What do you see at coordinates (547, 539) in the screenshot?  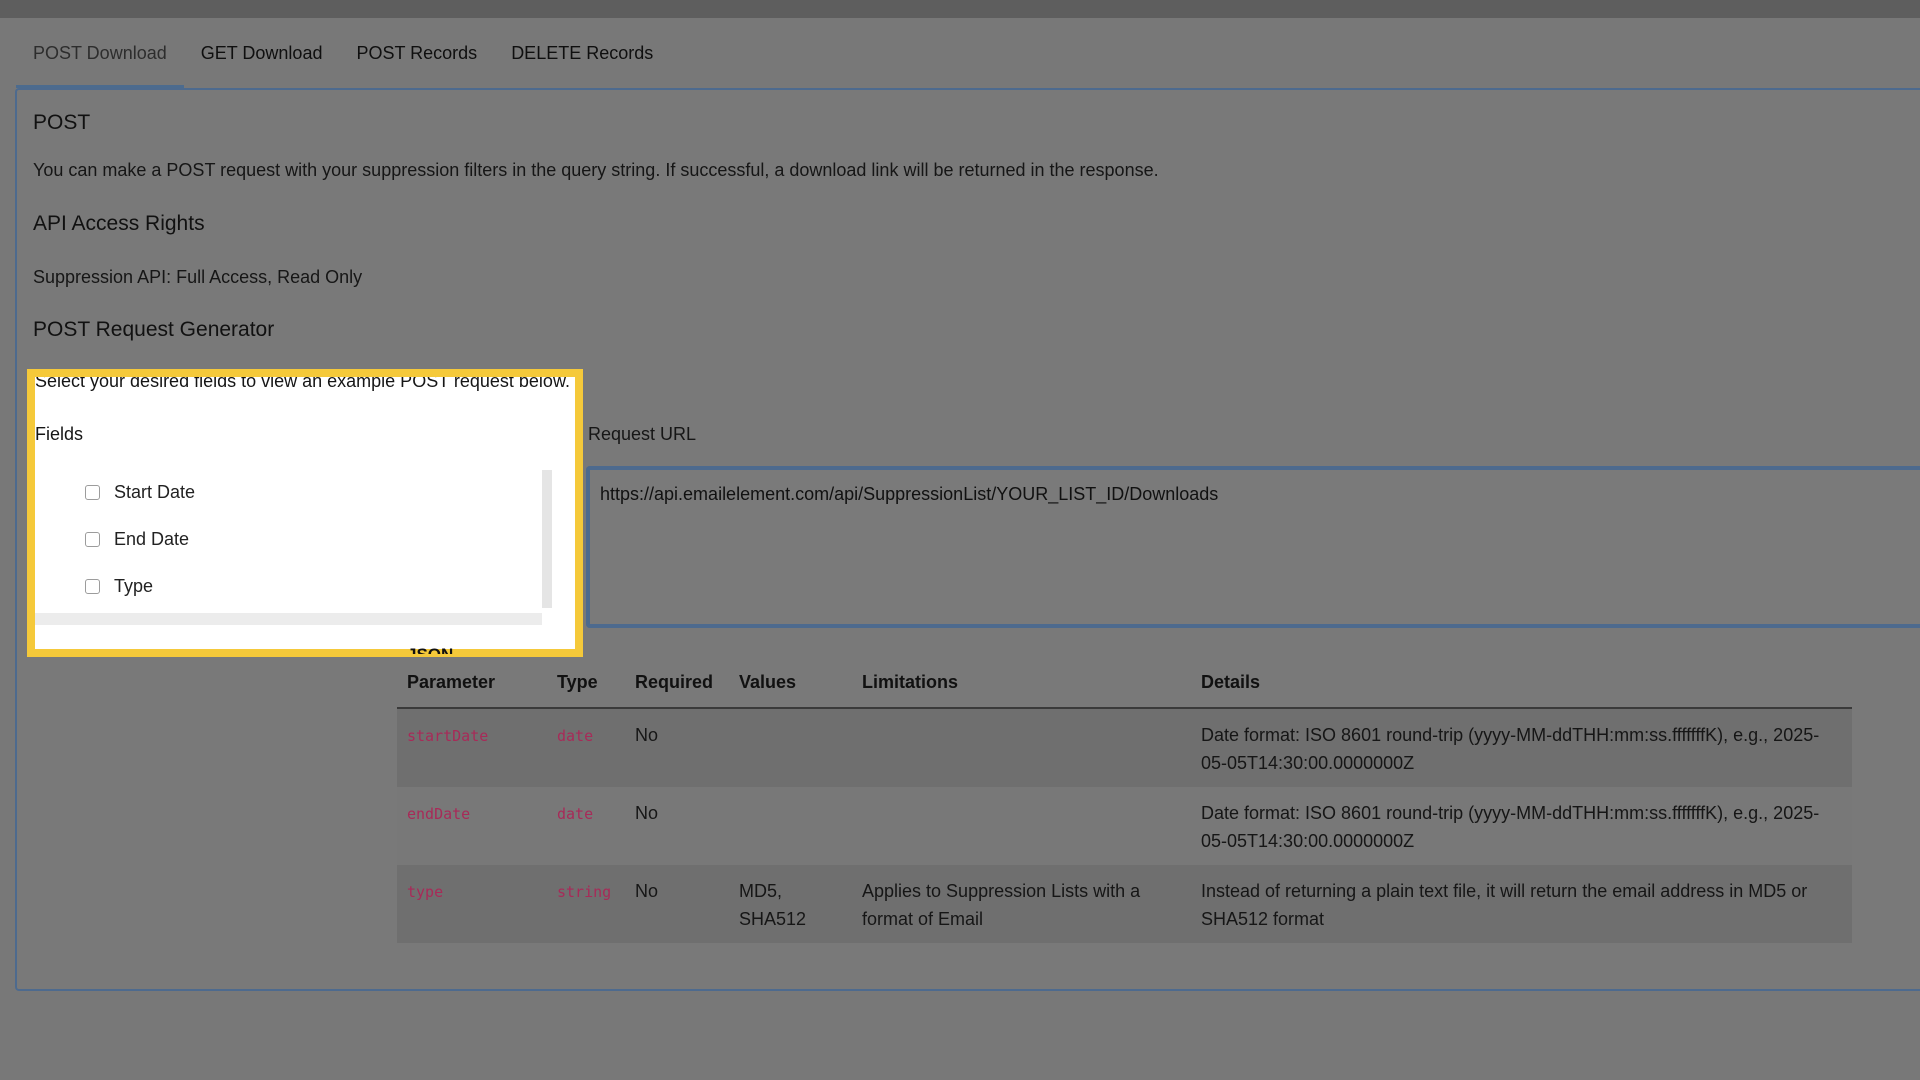 I see `fields-vertical-scrollbar` at bounding box center [547, 539].